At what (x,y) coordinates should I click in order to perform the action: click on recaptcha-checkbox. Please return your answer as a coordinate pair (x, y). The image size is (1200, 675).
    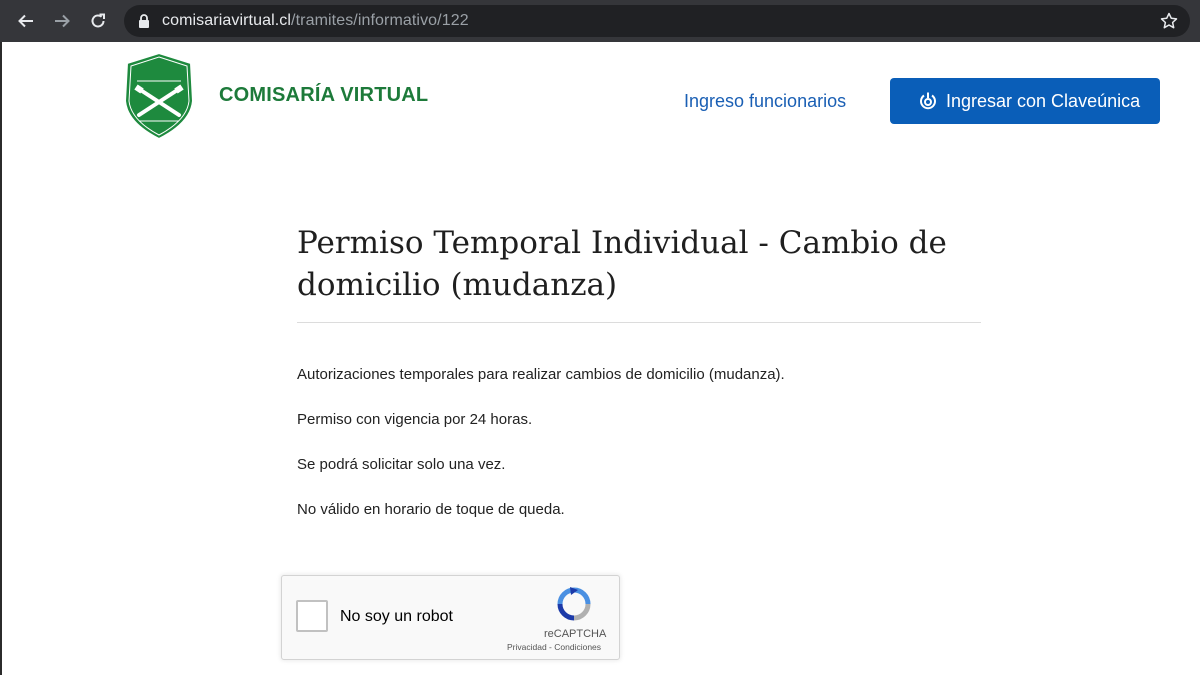
    Looking at the image, I should click on (312, 616).